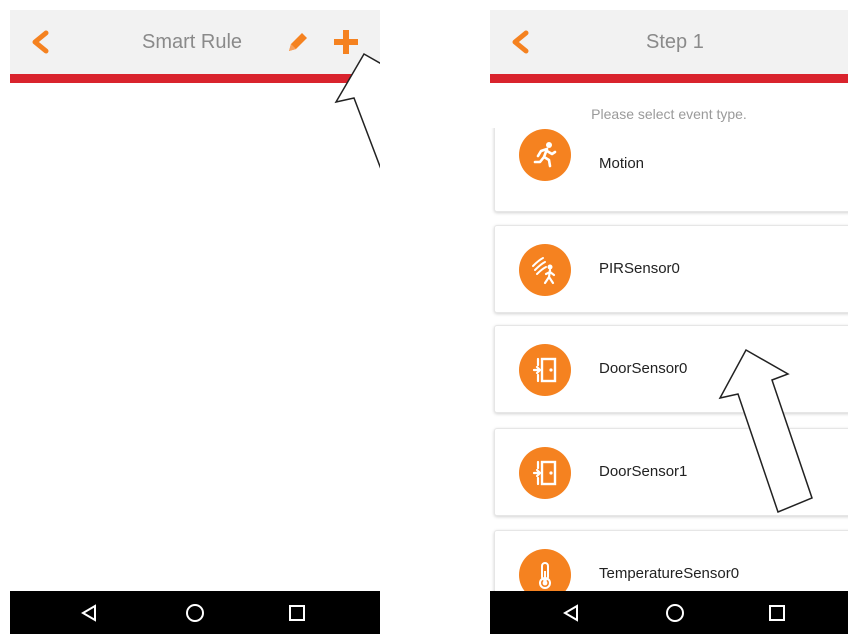  What do you see at coordinates (192, 42) in the screenshot?
I see `page-title: Smart Rule` at bounding box center [192, 42].